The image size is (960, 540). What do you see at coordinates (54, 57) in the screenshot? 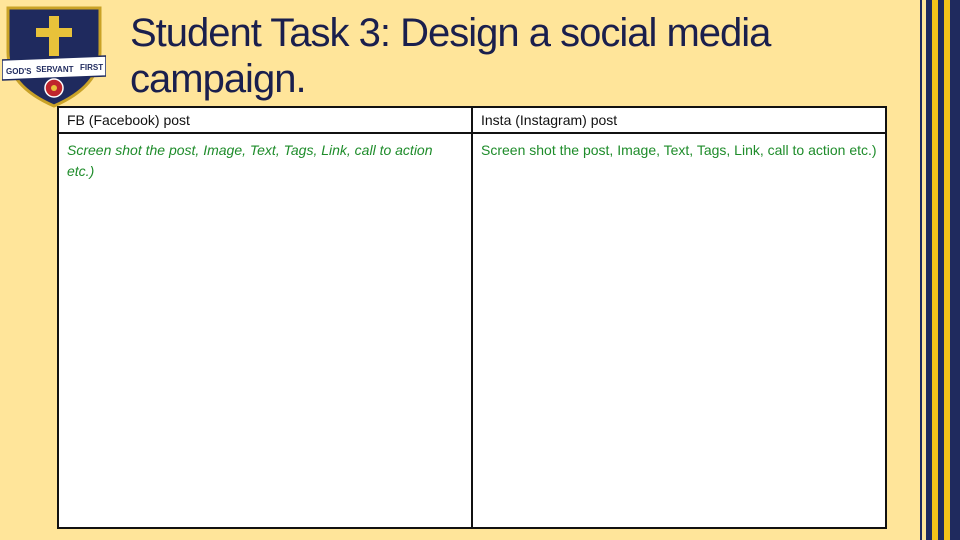
I see `school-crest-logo: GOD'S SERVANT FIRST` at bounding box center [54, 57].